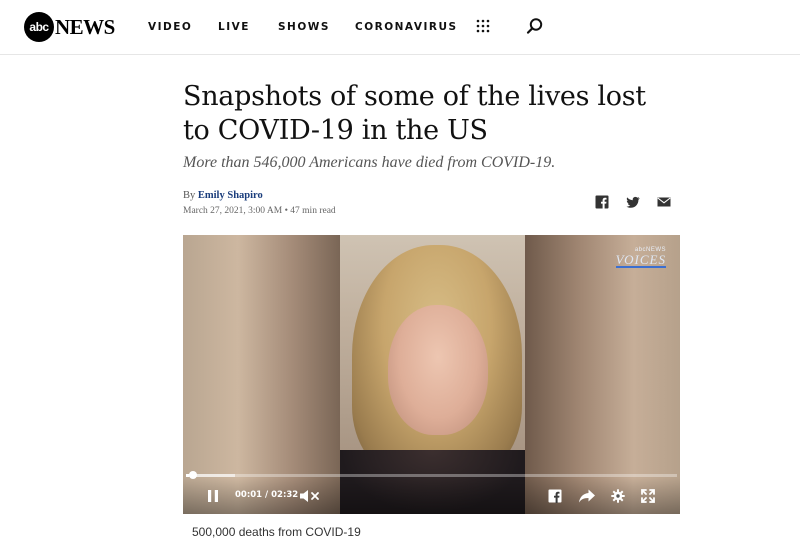  What do you see at coordinates (483, 26) in the screenshot?
I see `more-menu-grid-icon` at bounding box center [483, 26].